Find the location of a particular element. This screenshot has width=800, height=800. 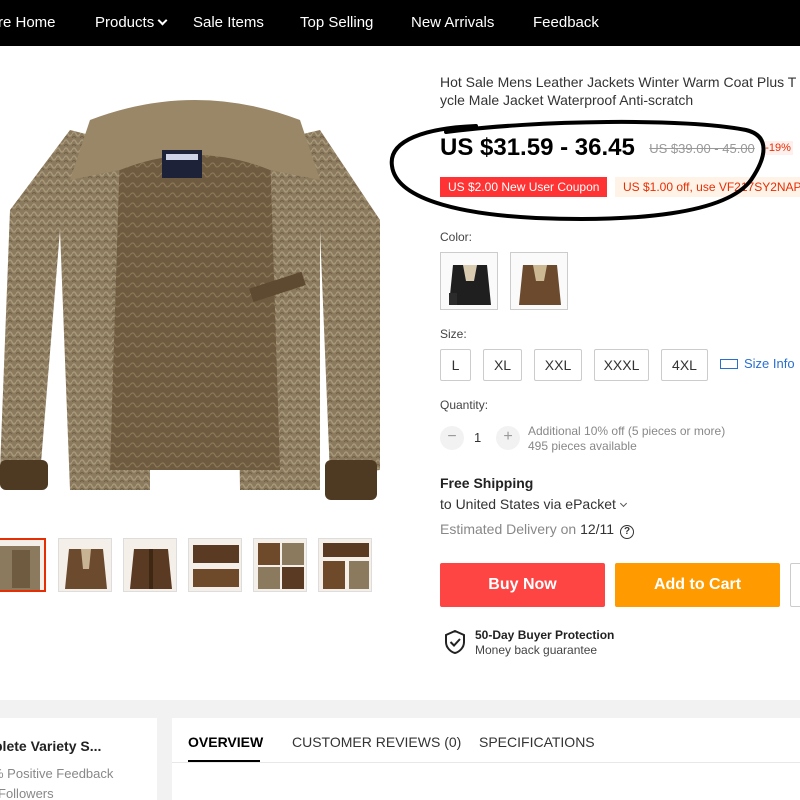

nav-sale-items: Sale Items is located at coordinates (228, 23).